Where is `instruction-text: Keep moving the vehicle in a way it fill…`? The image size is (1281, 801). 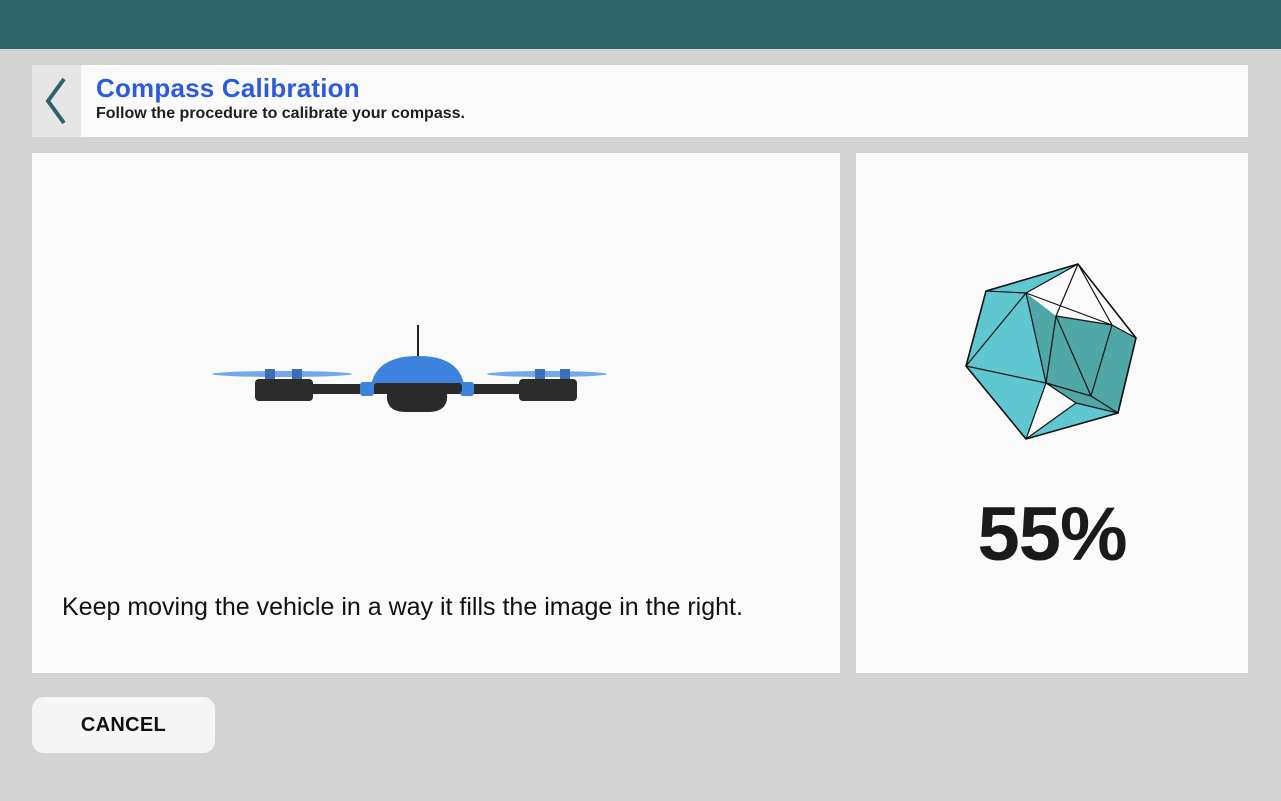 instruction-text: Keep moving the vehicle in a way it fill… is located at coordinates (402, 607).